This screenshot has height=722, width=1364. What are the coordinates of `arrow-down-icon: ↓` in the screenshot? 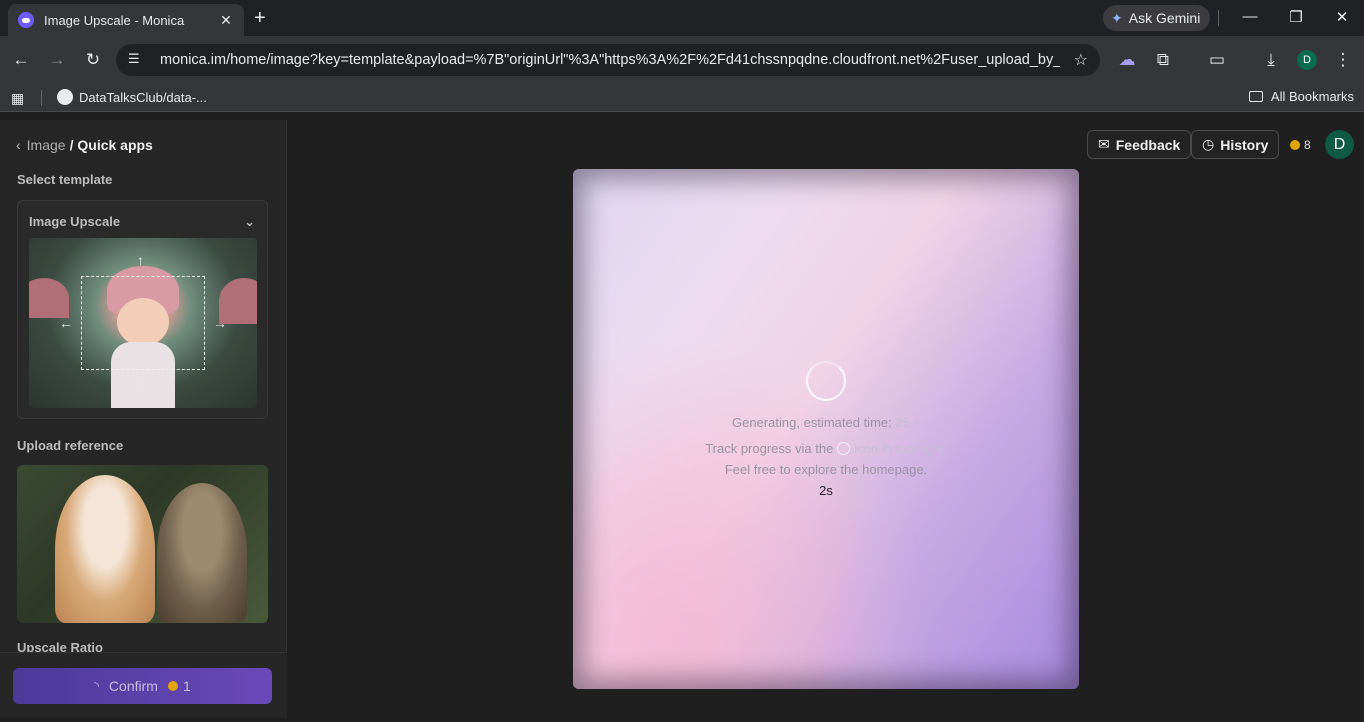 It's located at (140, 384).